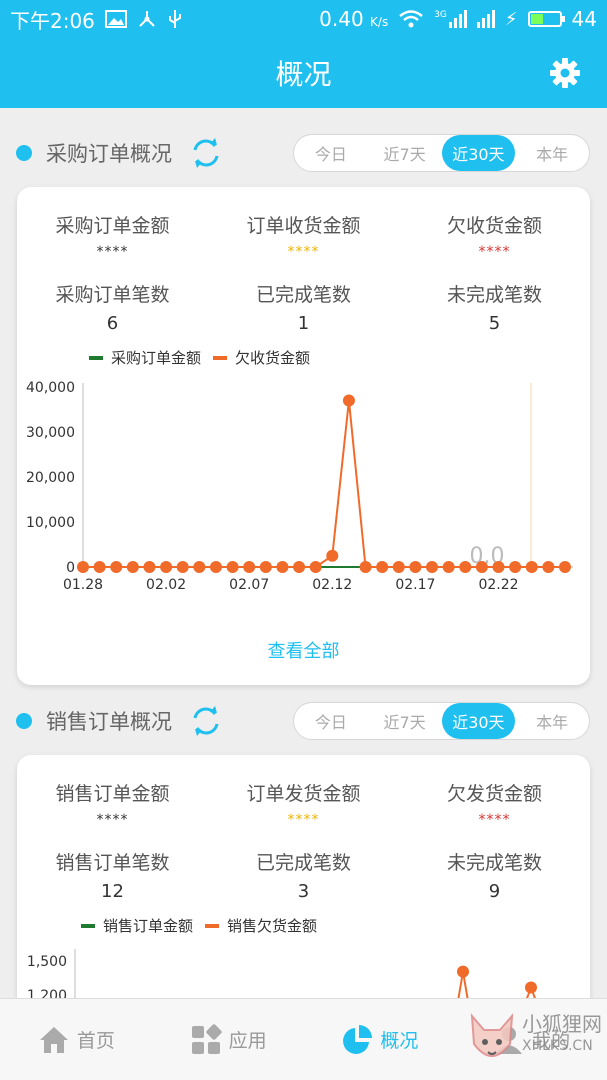  Describe the element at coordinates (498, 585) in the screenshot. I see `x-tick-label: 02.22` at that location.